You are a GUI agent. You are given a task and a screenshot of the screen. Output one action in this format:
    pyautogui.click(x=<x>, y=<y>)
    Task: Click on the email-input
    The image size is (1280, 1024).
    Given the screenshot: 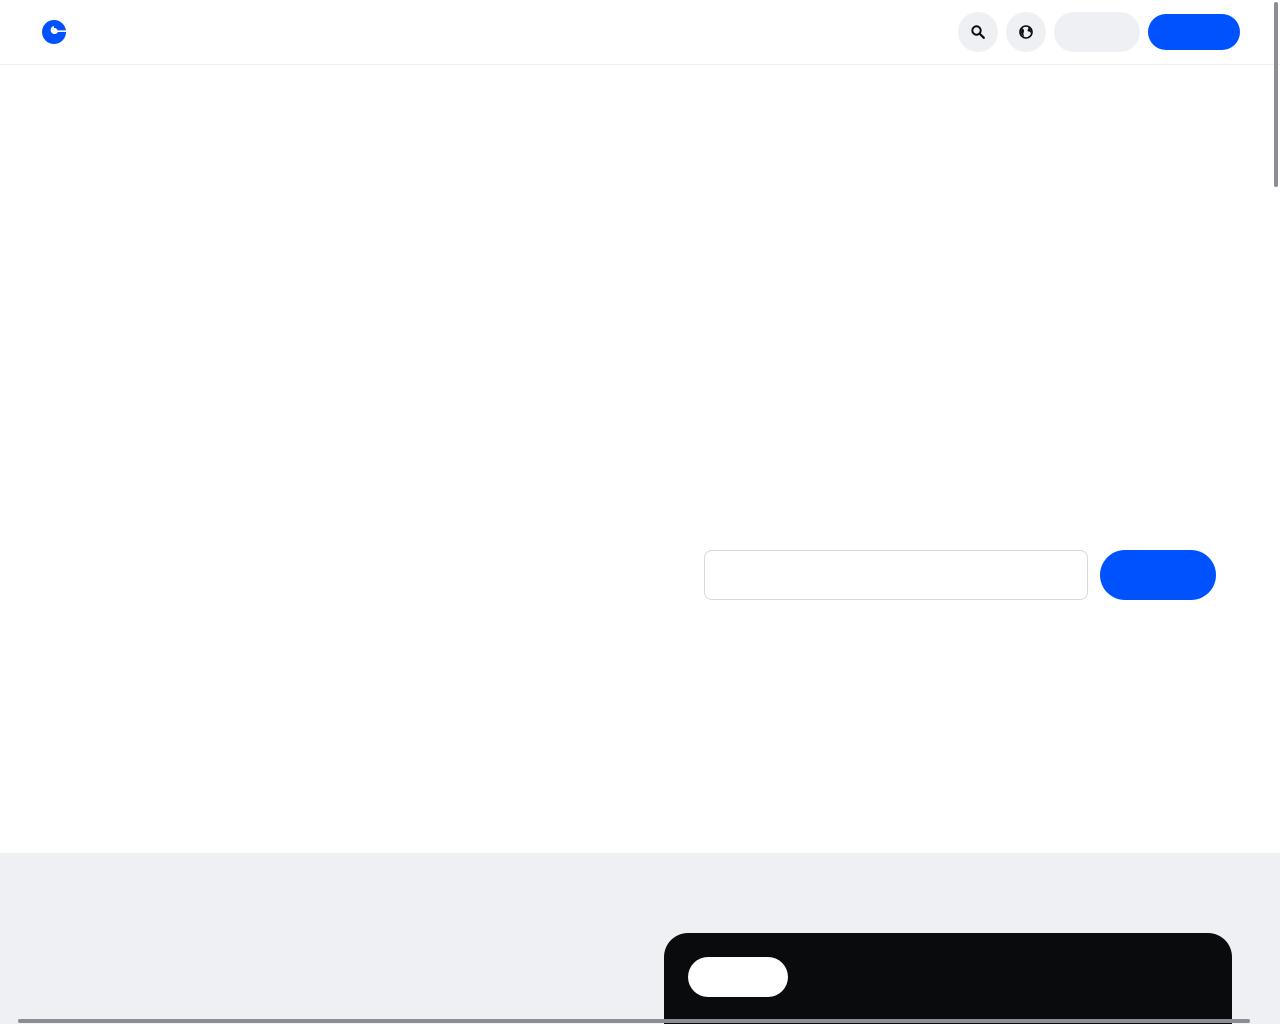 What is the action you would take?
    pyautogui.click(x=896, y=575)
    